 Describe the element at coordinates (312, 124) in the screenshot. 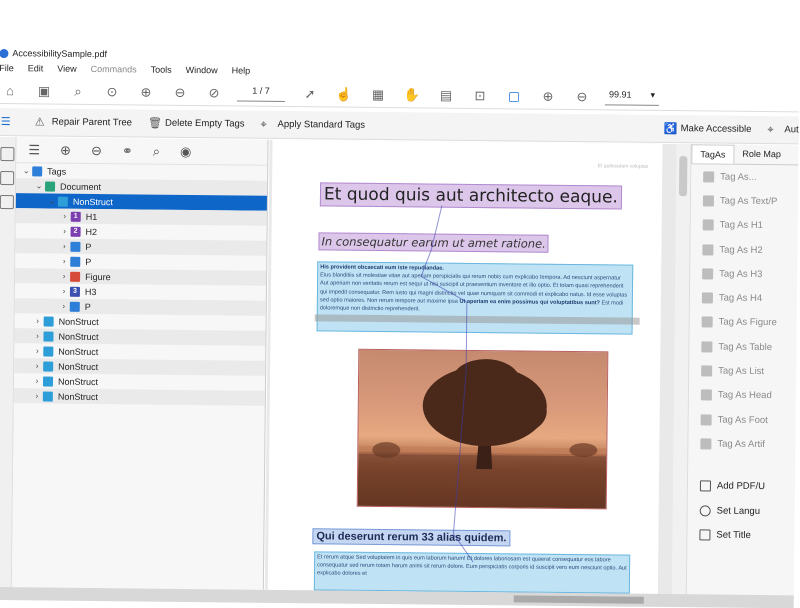

I see `apply-standard-tags-button: ⌖ Apply Standard Tags` at that location.